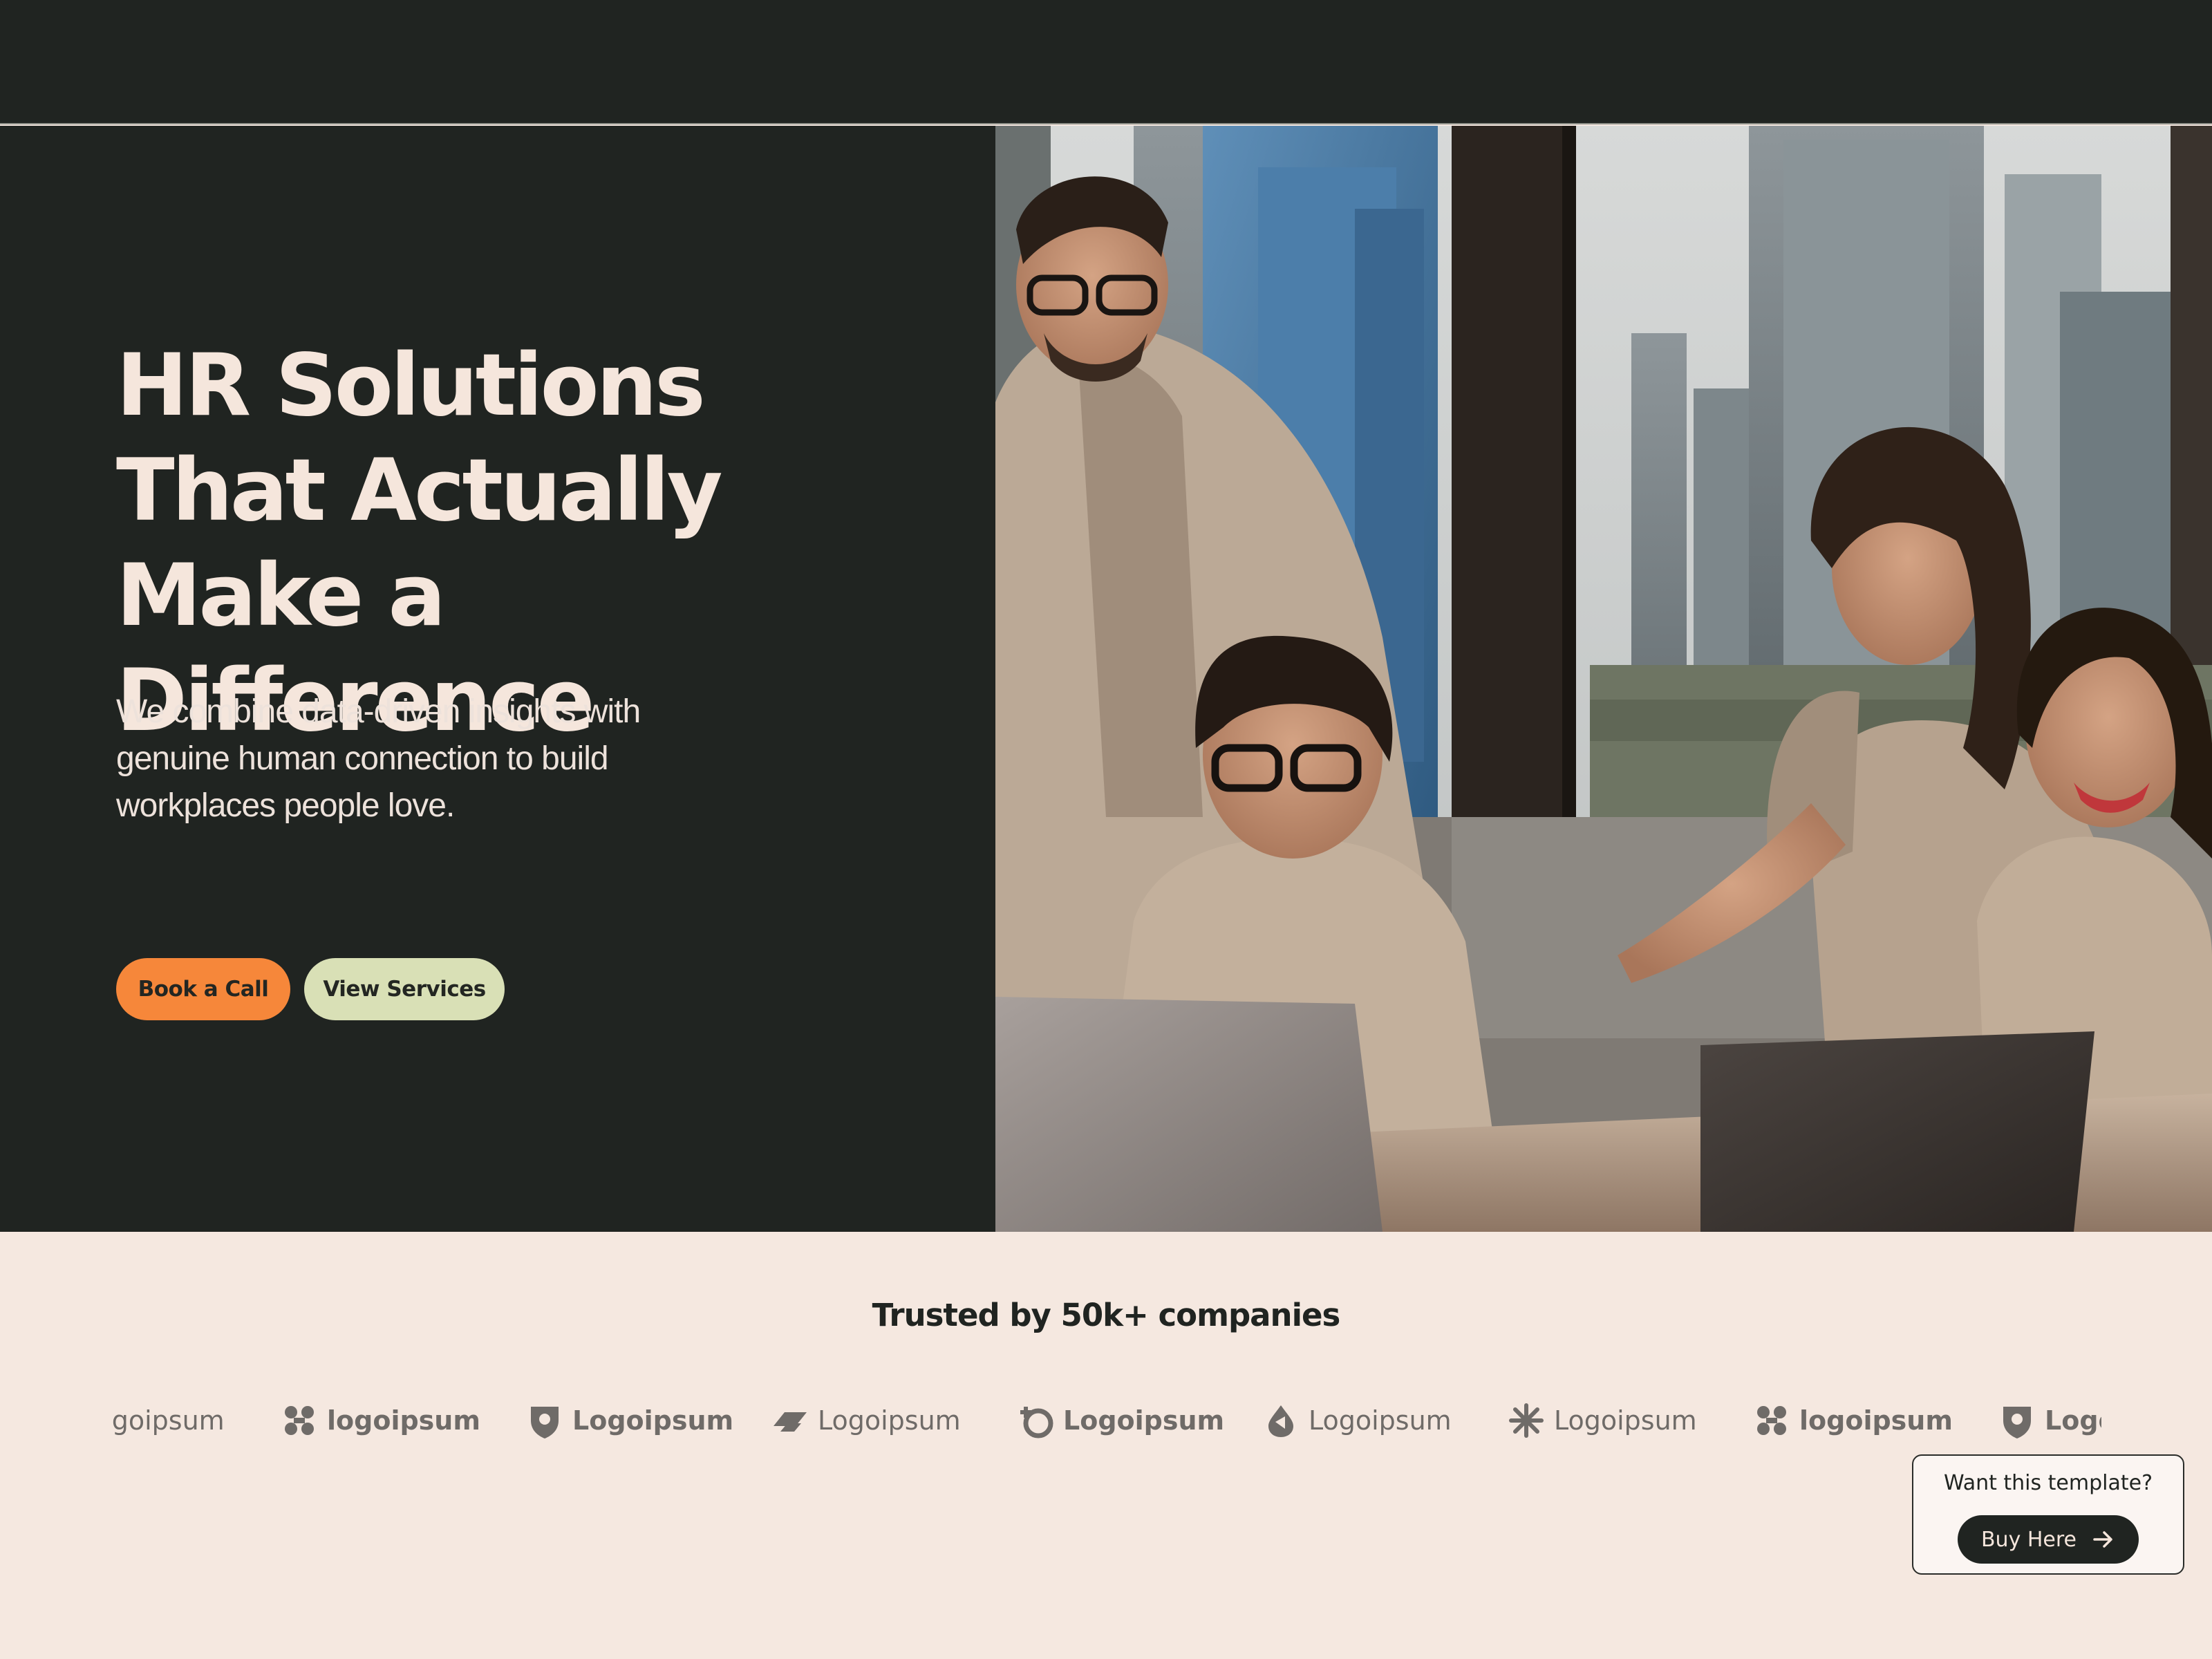  I want to click on template-promo-card: Want this template? Buy Here, so click(2048, 1515).